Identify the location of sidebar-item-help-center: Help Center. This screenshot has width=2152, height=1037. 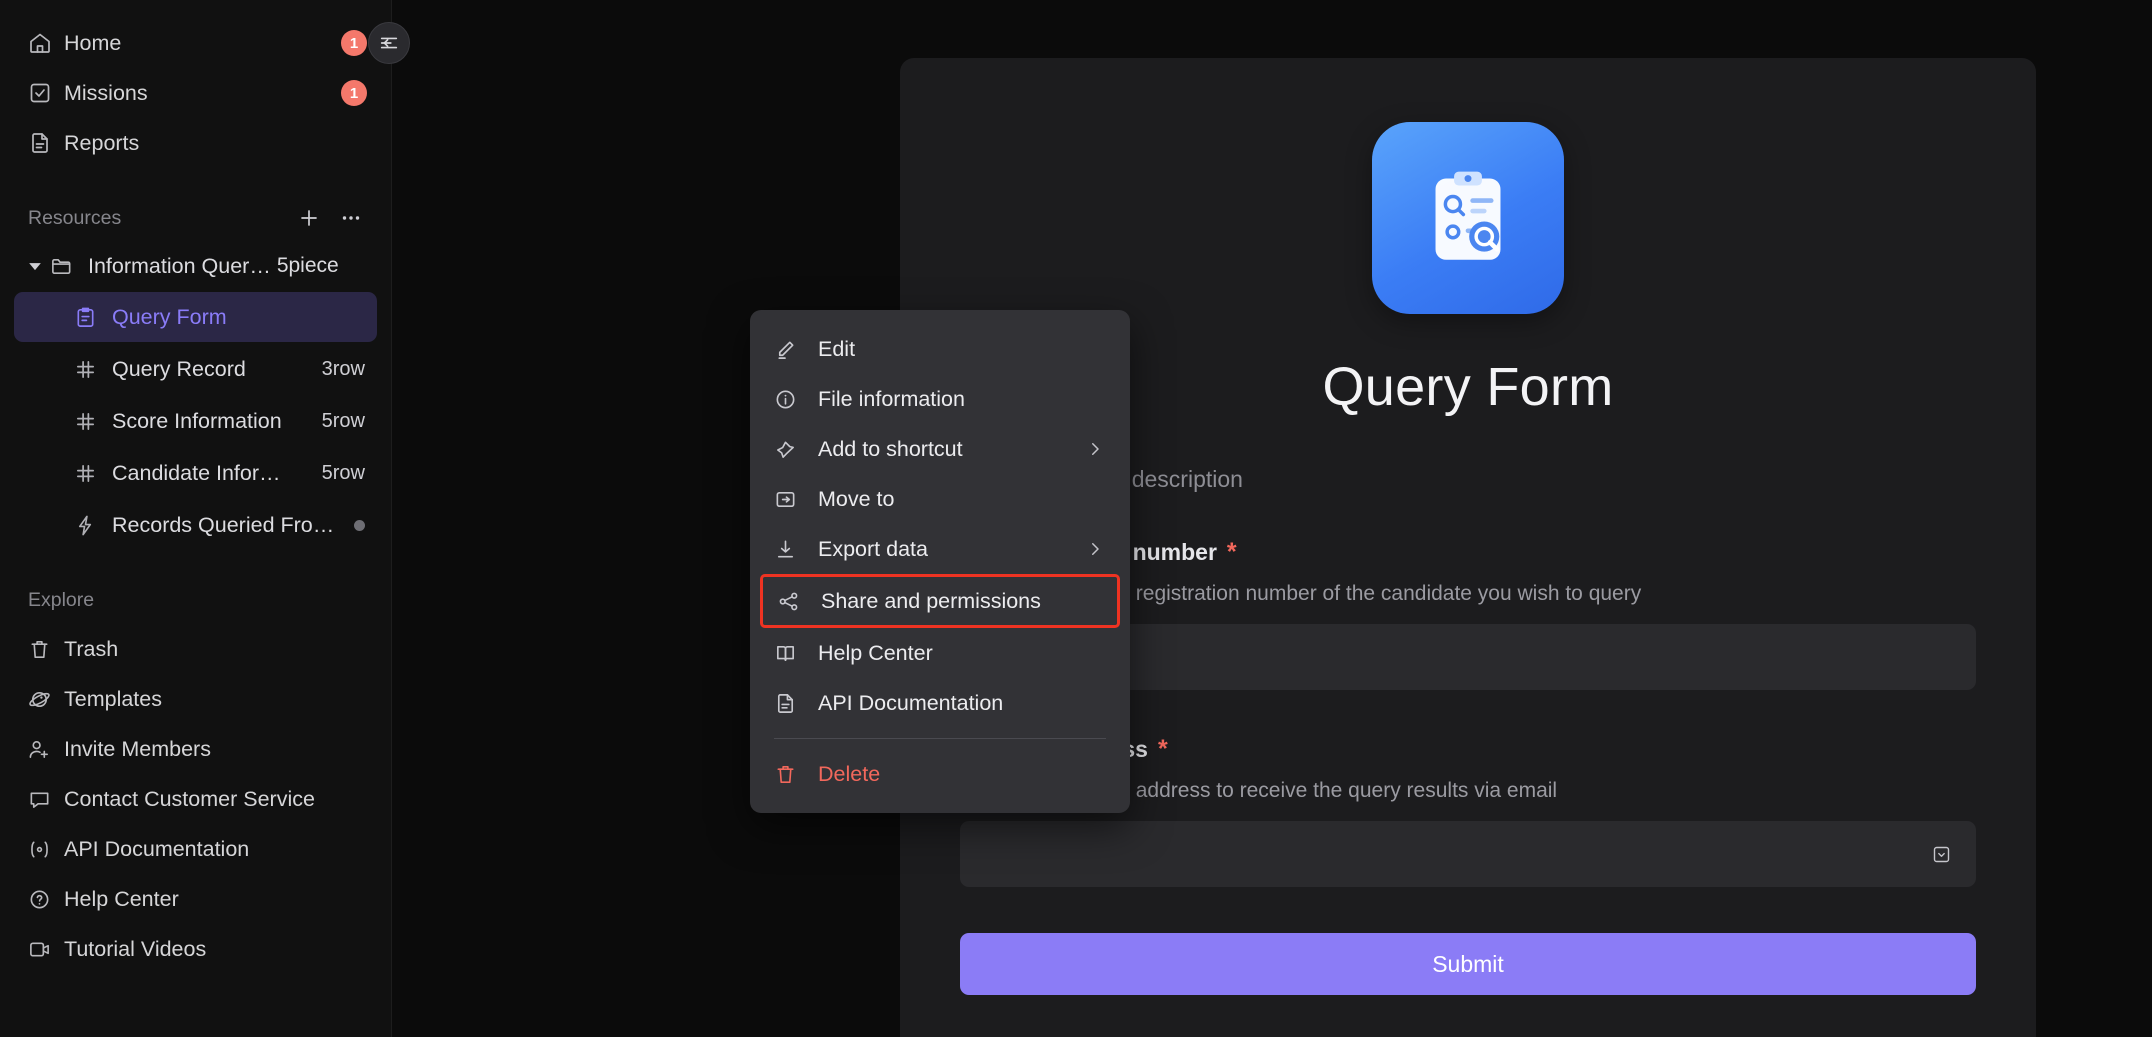
(195, 899).